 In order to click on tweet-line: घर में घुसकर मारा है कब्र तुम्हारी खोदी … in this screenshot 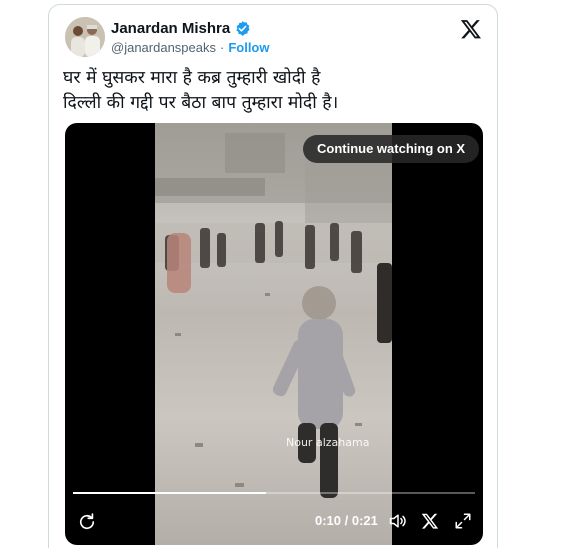, I will do `click(192, 78)`.